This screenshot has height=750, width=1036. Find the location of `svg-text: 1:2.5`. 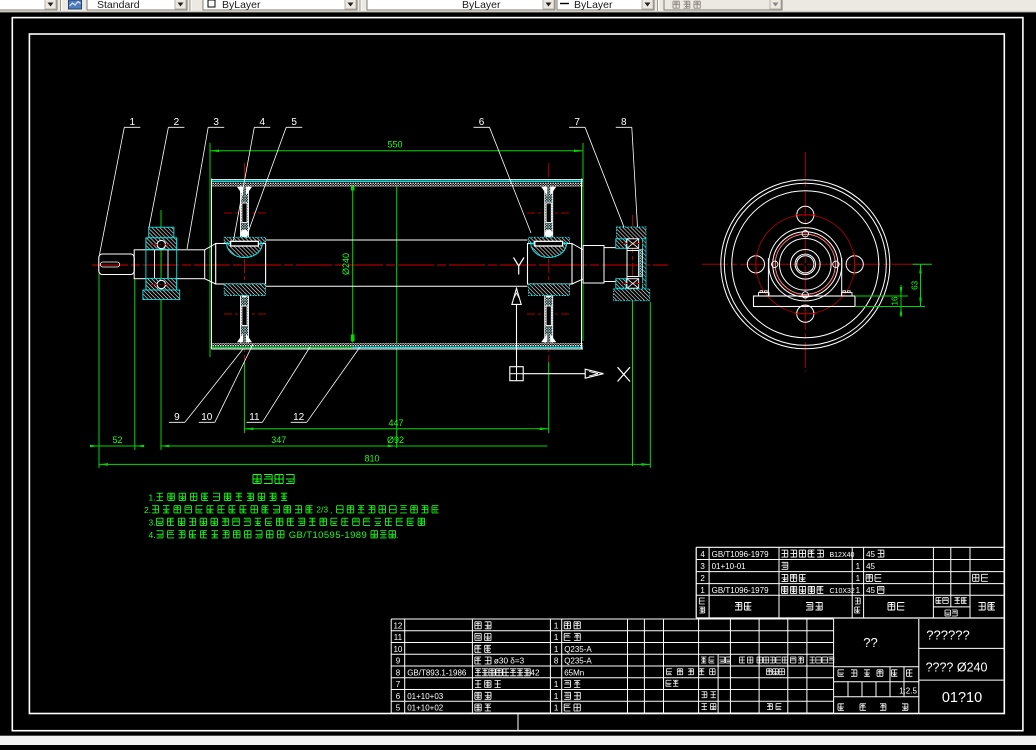

svg-text: 1:2.5 is located at coordinates (908, 691).